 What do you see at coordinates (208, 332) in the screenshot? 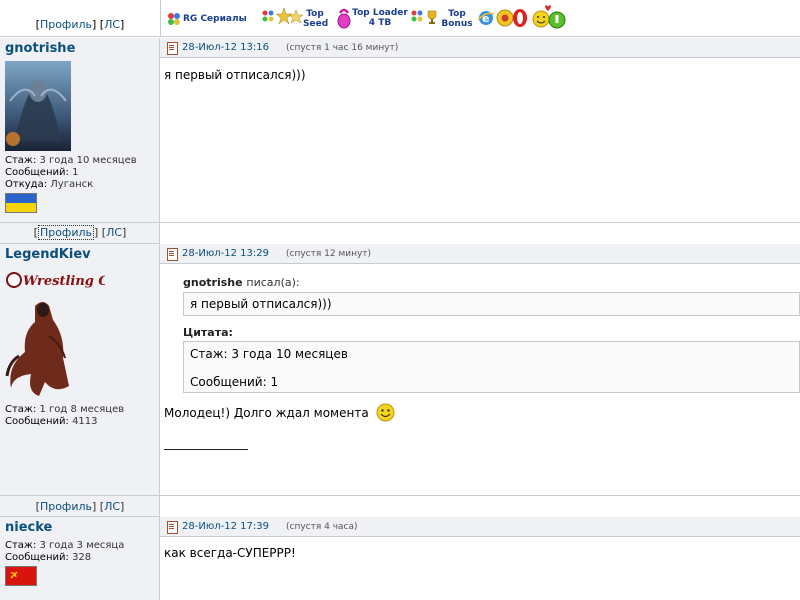
I see `cite-label: Цитата:` at bounding box center [208, 332].